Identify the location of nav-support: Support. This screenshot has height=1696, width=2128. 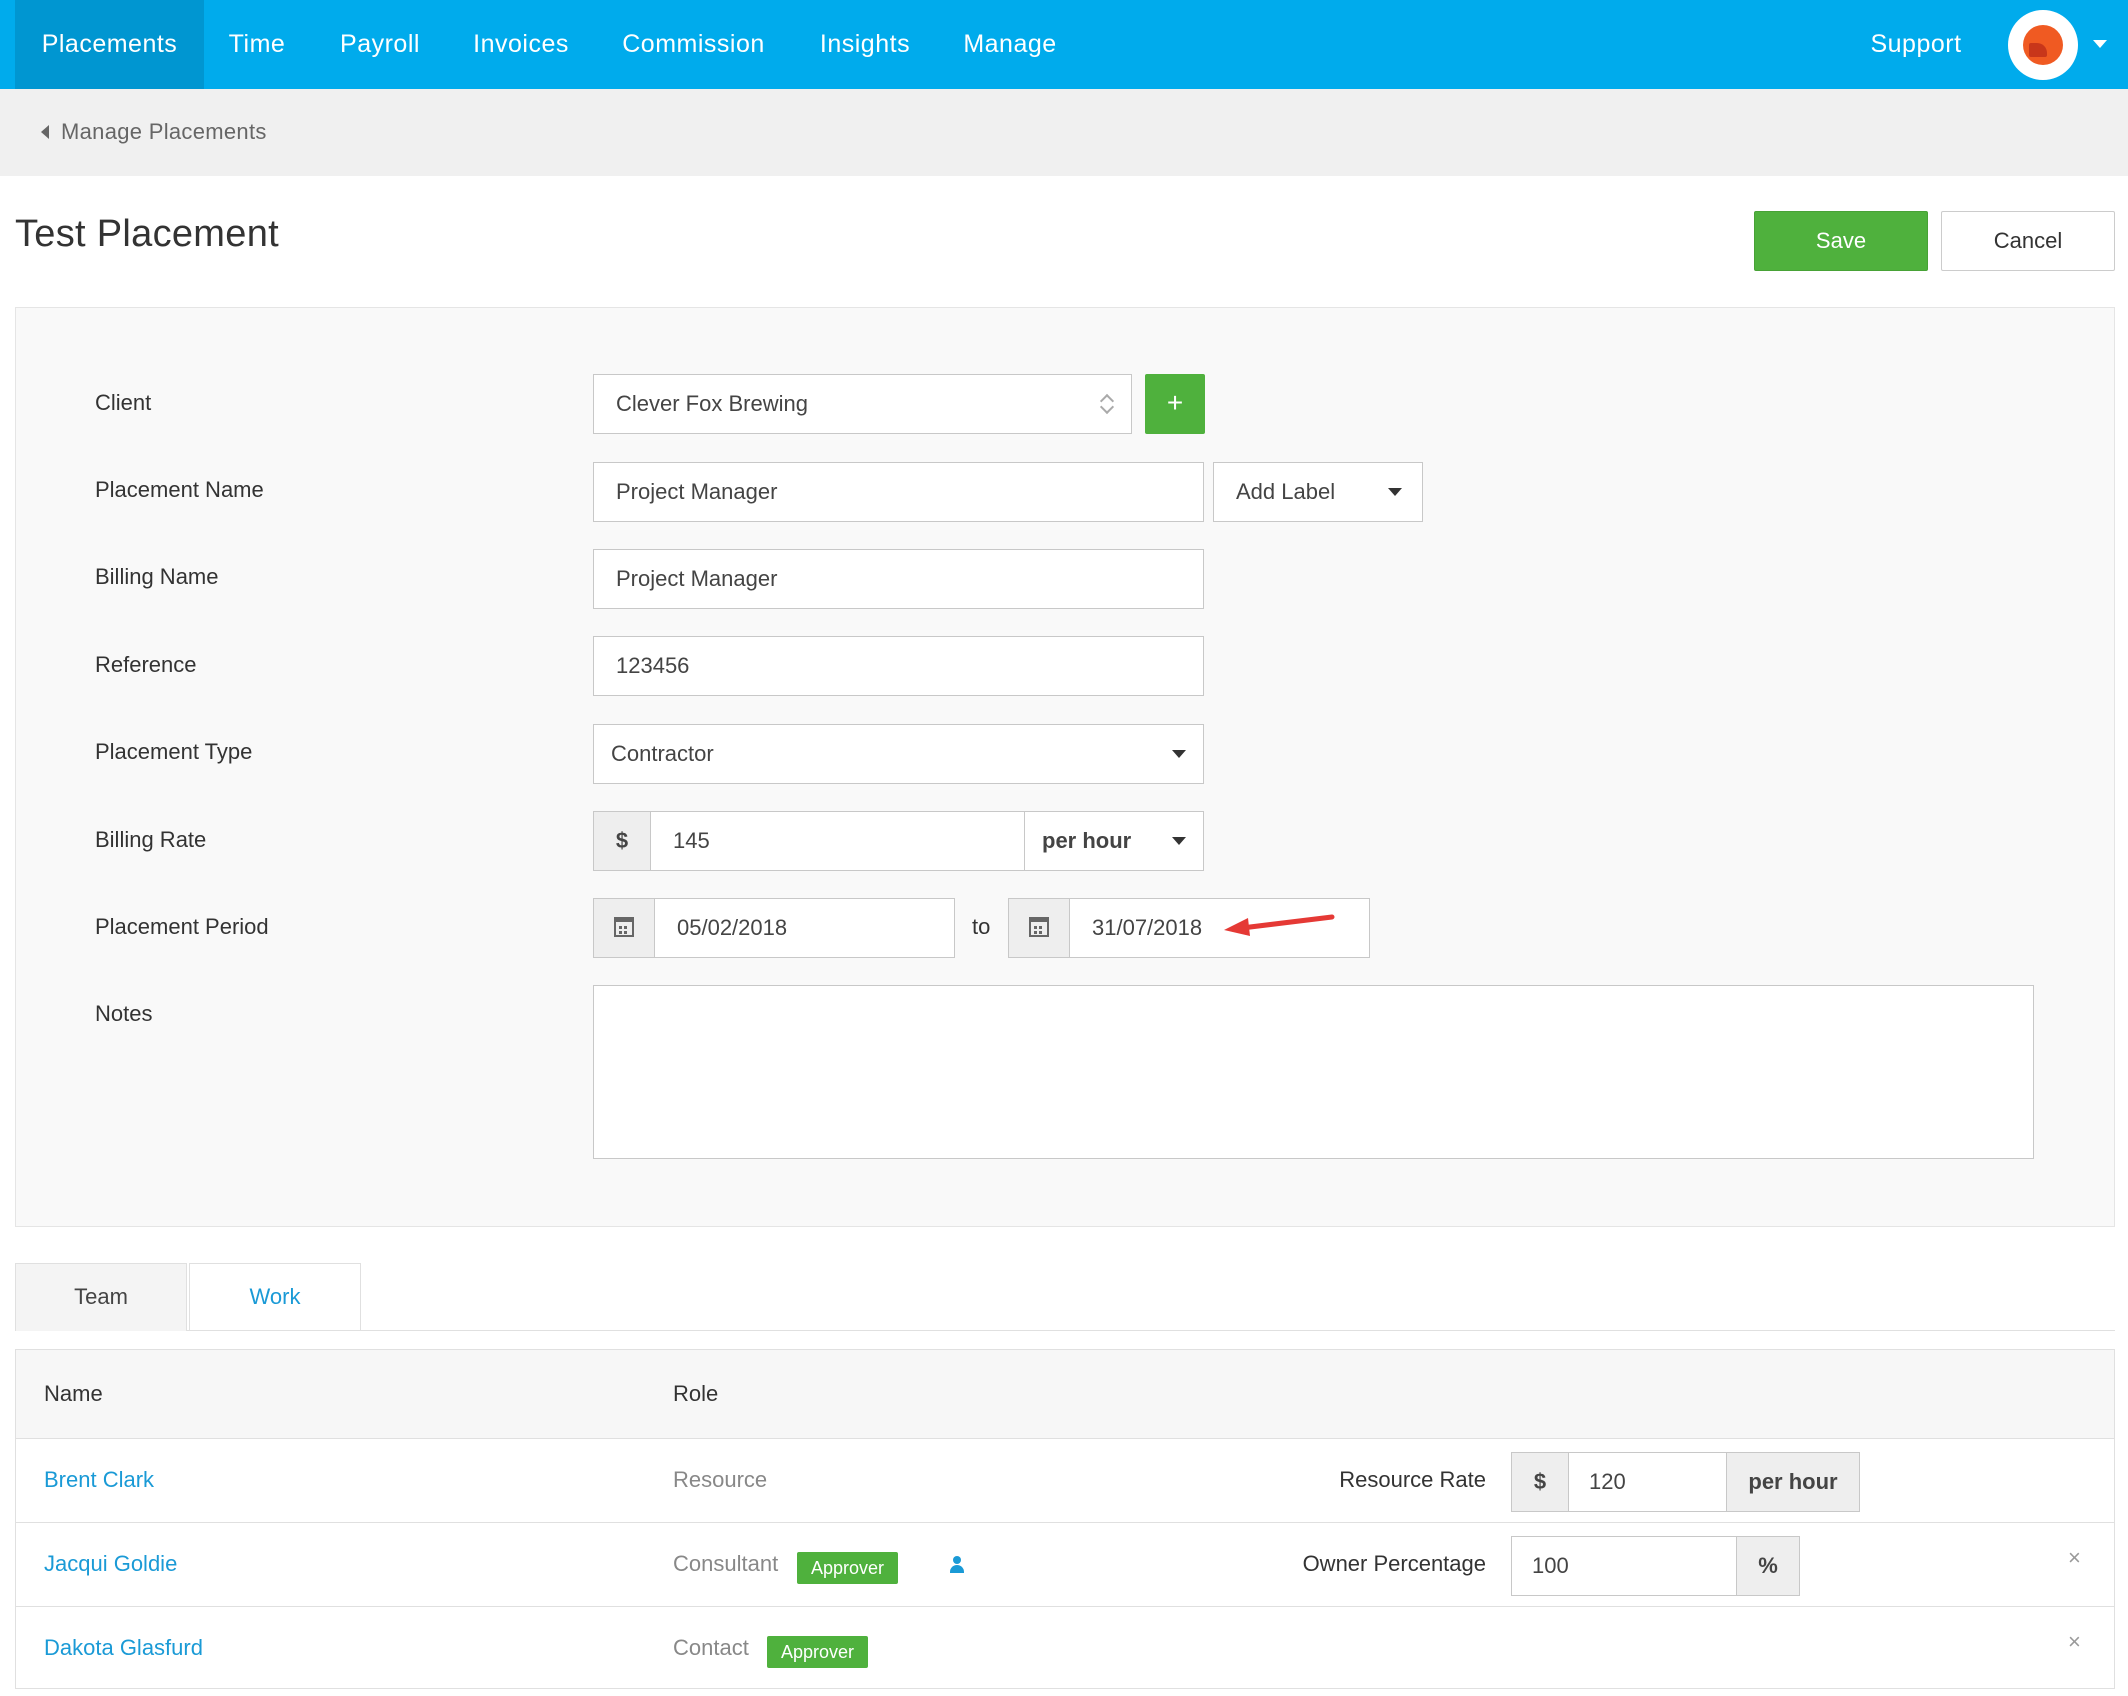
(1916, 44).